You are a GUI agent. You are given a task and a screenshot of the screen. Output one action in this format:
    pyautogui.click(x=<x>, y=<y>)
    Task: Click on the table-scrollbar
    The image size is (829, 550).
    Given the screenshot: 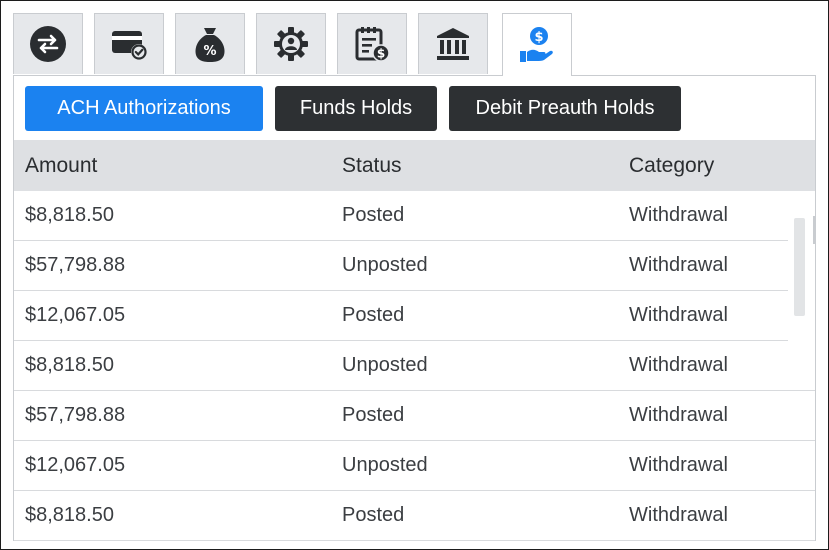 What is the action you would take?
    pyautogui.click(x=799, y=267)
    